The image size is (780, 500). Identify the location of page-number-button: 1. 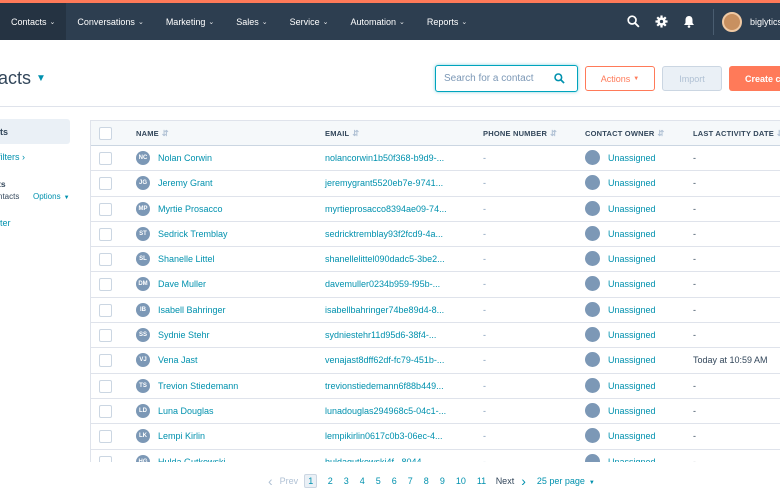
(311, 481).